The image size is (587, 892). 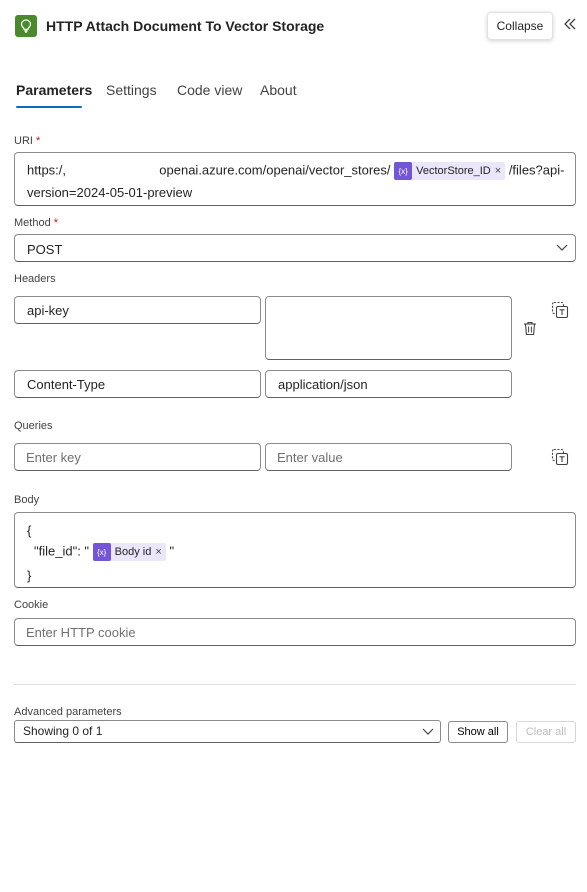 I want to click on cookie-label: Cookie, so click(x=31, y=605).